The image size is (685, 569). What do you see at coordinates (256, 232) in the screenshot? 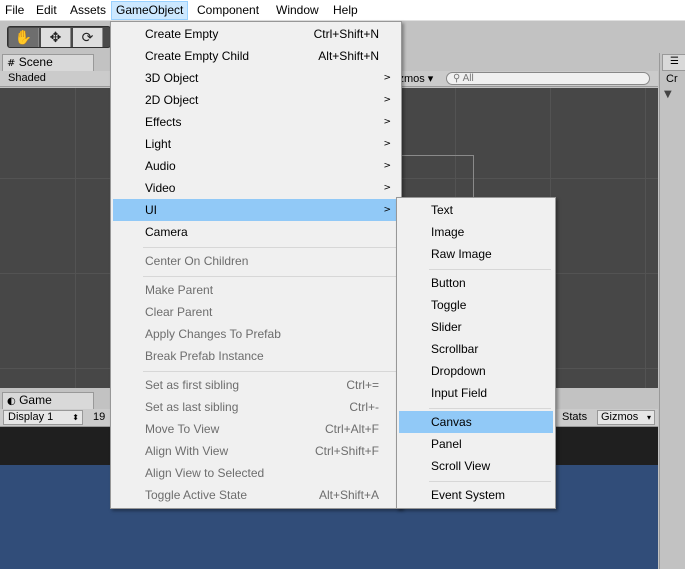
I see `menu-item-camera: Camera` at bounding box center [256, 232].